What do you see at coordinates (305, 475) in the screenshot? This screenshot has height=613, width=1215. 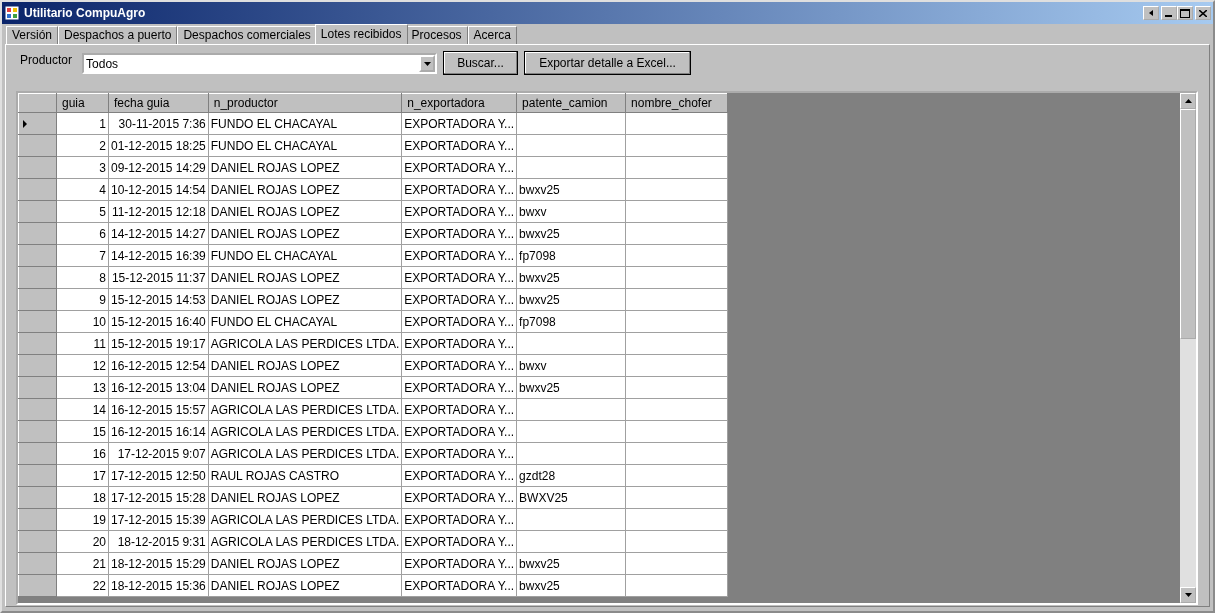 I see `table-cell: RAUL ROJAS CASTRO` at bounding box center [305, 475].